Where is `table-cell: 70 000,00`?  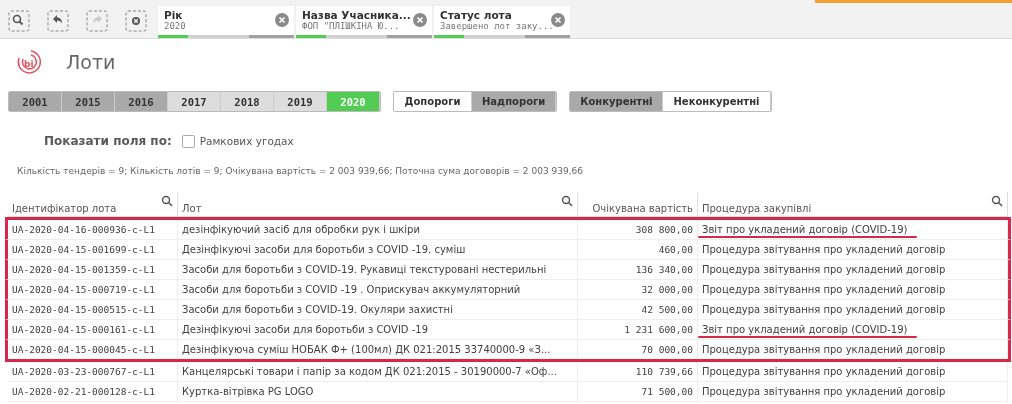
table-cell: 70 000,00 is located at coordinates (638, 349).